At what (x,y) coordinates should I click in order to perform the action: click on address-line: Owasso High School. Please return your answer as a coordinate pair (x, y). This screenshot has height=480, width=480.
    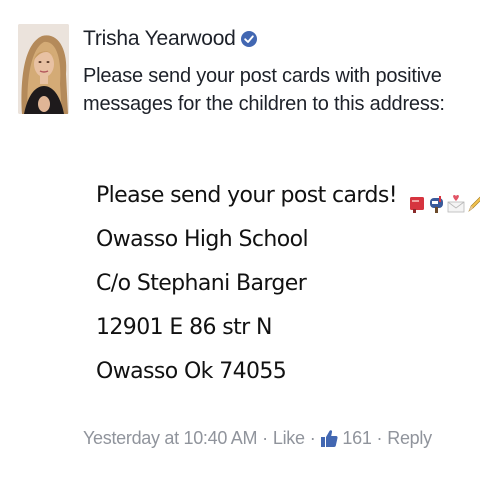
    Looking at the image, I should click on (202, 239).